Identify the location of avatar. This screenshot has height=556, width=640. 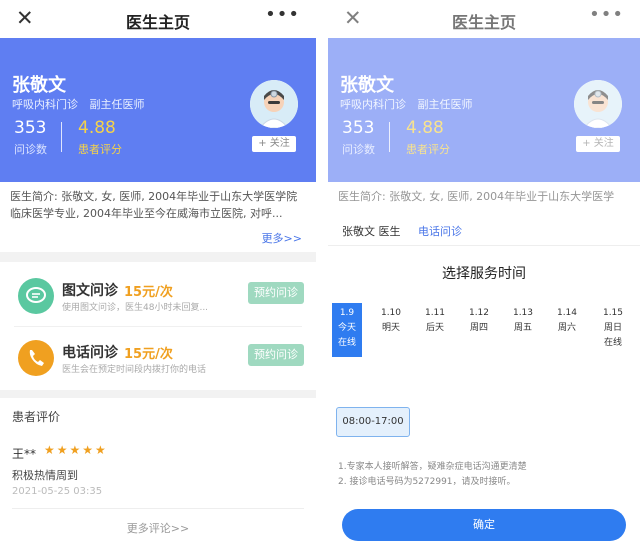
(274, 104).